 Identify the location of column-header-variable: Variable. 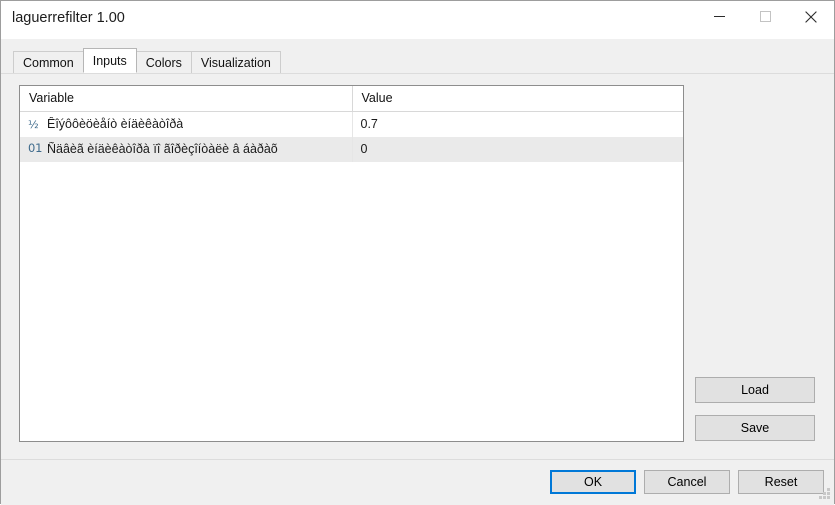
(186, 99).